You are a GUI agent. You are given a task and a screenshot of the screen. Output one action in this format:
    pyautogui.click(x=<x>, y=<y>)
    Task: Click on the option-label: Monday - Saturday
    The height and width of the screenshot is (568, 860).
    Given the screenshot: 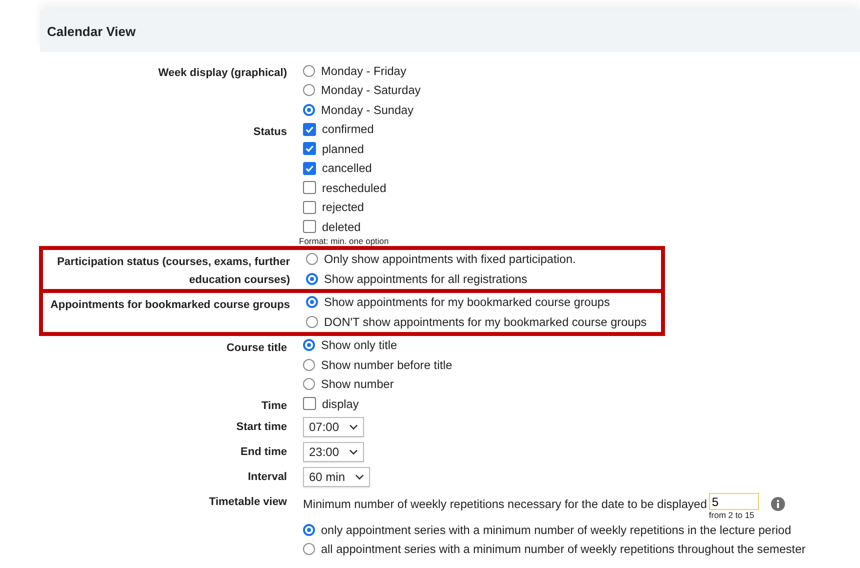 What is the action you would take?
    pyautogui.click(x=371, y=90)
    